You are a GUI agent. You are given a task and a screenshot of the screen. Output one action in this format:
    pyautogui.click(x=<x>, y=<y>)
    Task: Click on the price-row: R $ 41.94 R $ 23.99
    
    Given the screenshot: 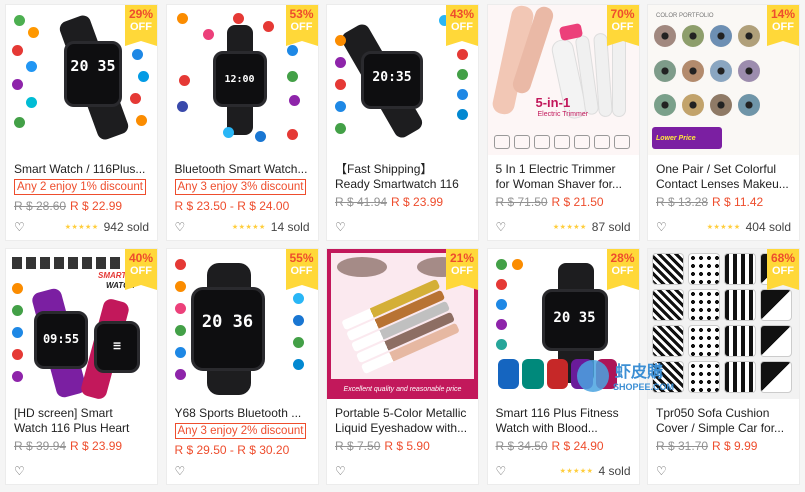 What is the action you would take?
    pyautogui.click(x=402, y=202)
    